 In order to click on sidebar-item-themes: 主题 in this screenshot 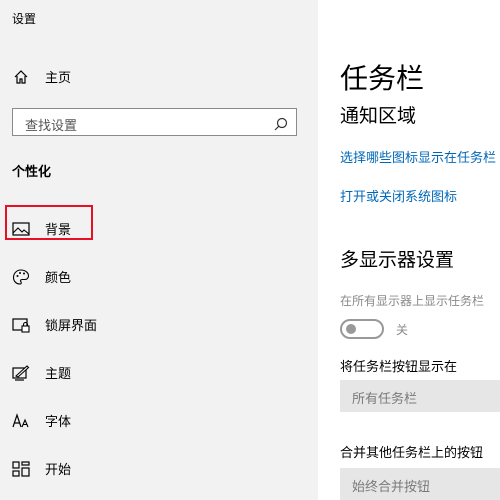, I will do `click(159, 372)`.